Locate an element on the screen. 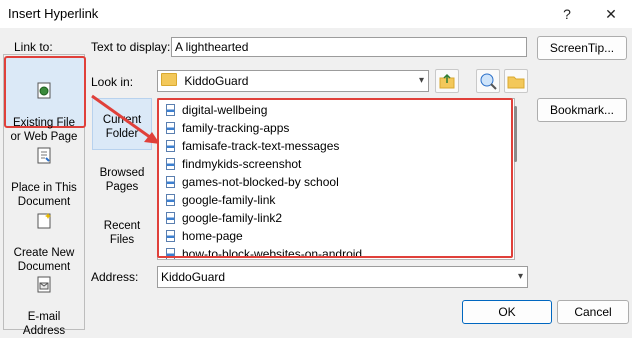 The height and width of the screenshot is (338, 632). cancel-button: Cancel is located at coordinates (593, 312).